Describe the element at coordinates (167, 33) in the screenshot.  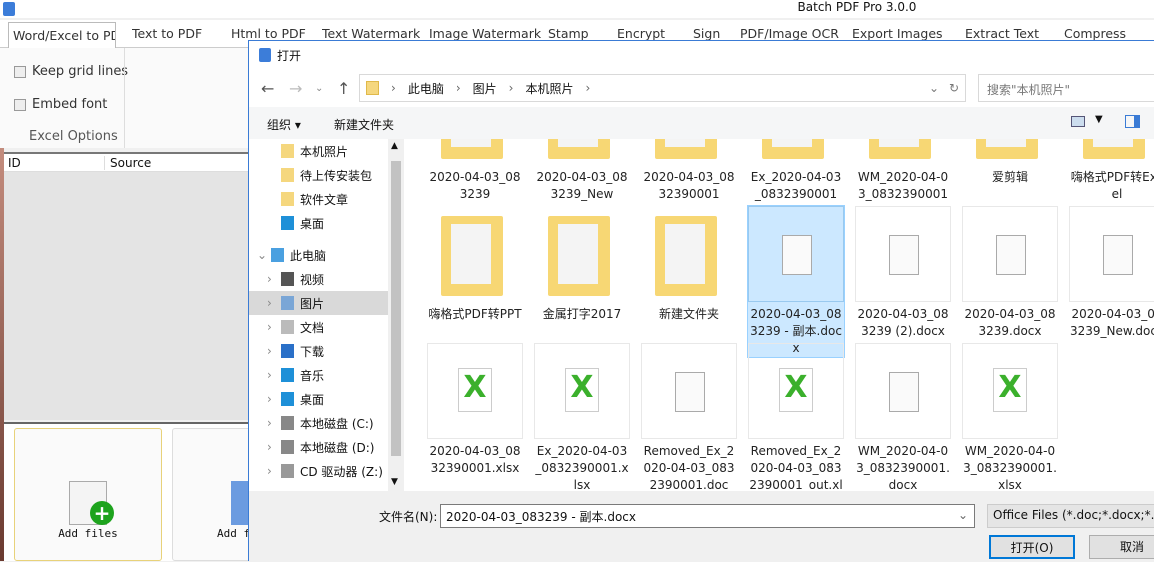
I see `tab-text-to-pdf: Text to PDF` at that location.